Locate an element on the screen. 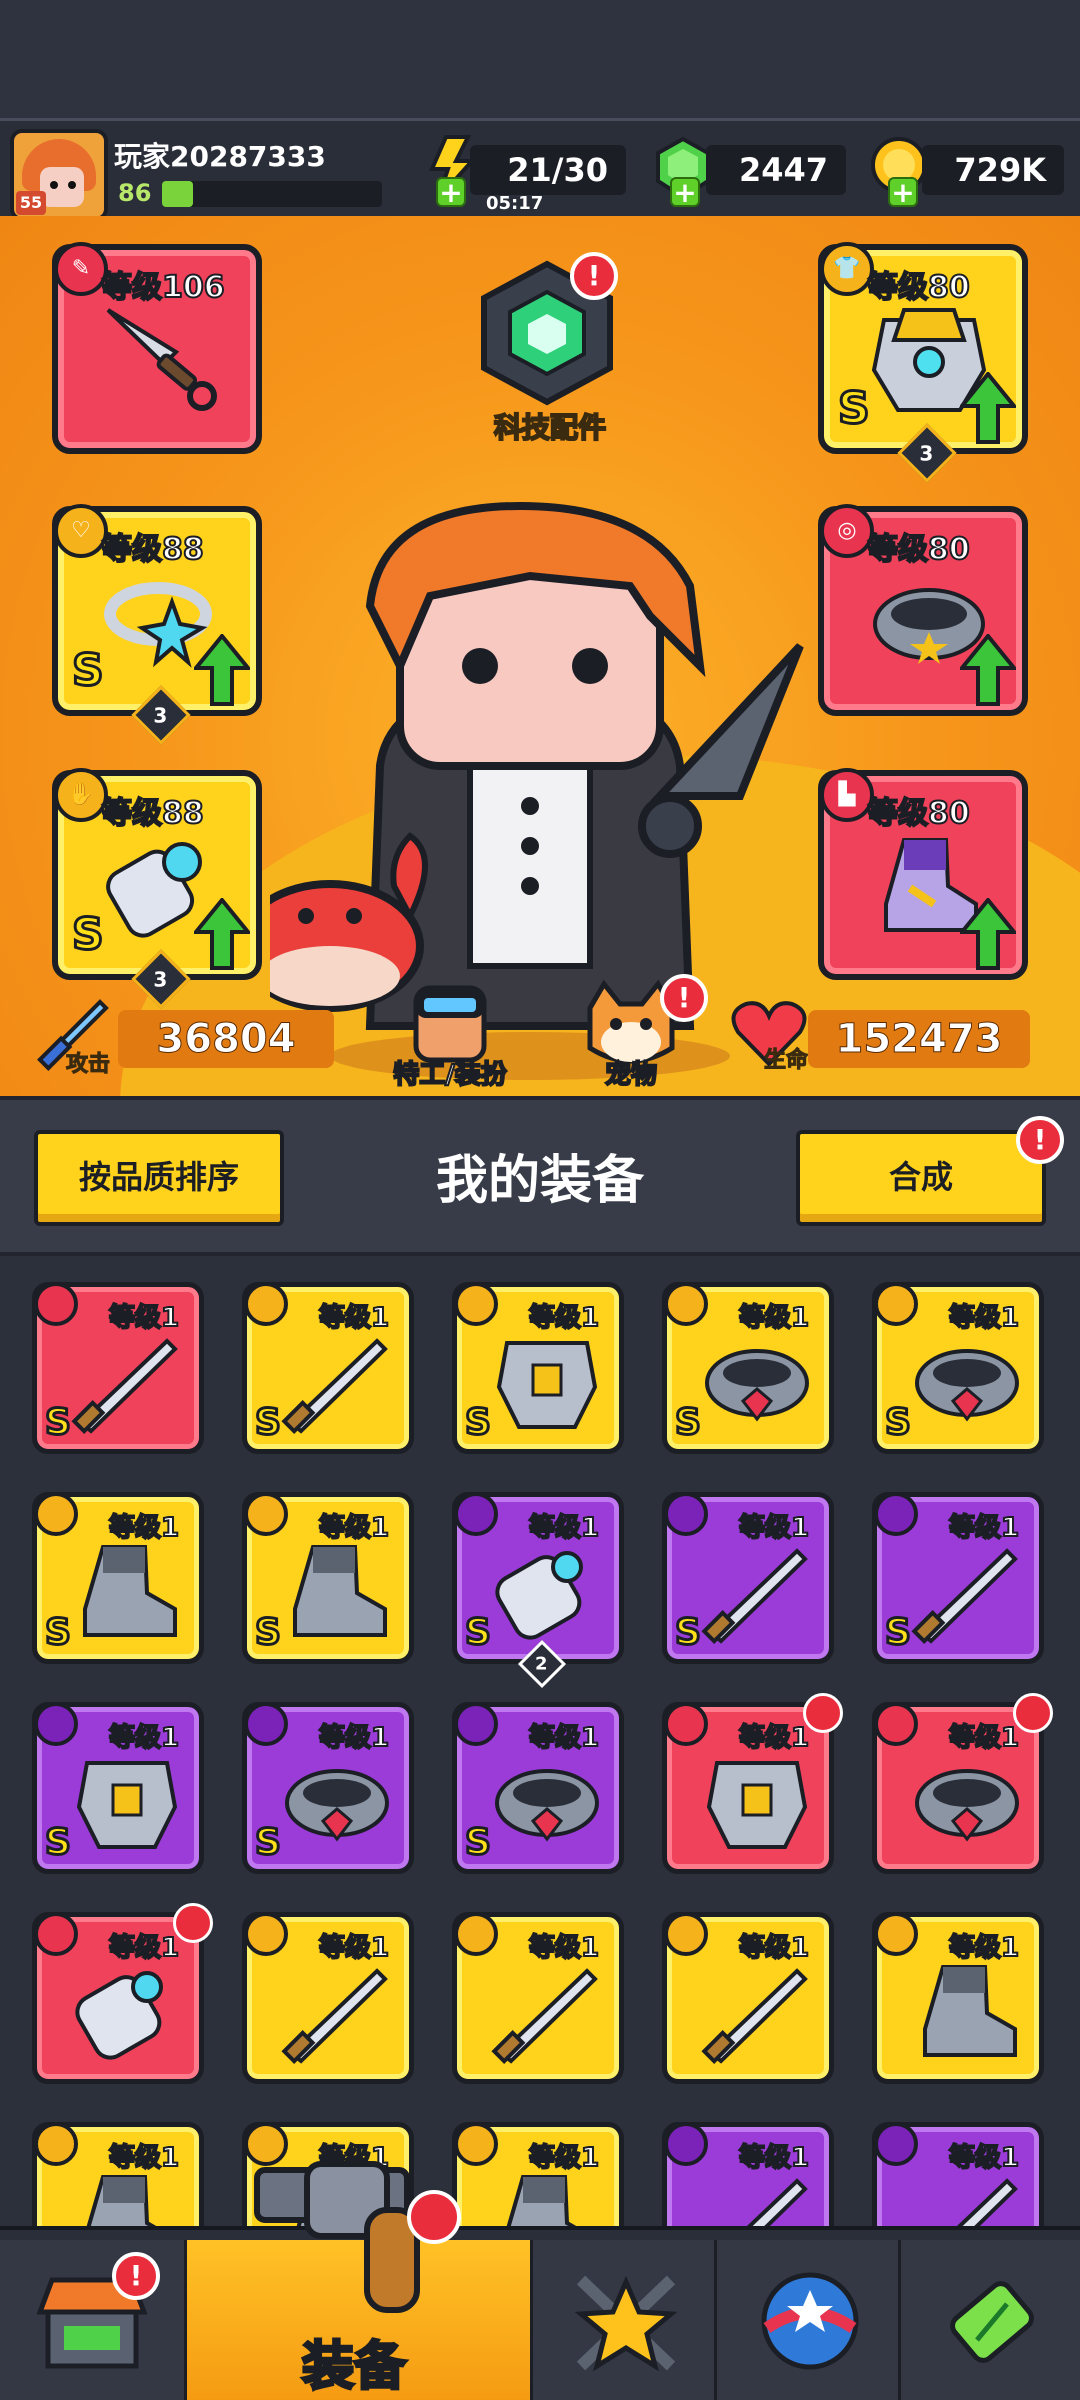  add-energy-button: + is located at coordinates (451, 192).